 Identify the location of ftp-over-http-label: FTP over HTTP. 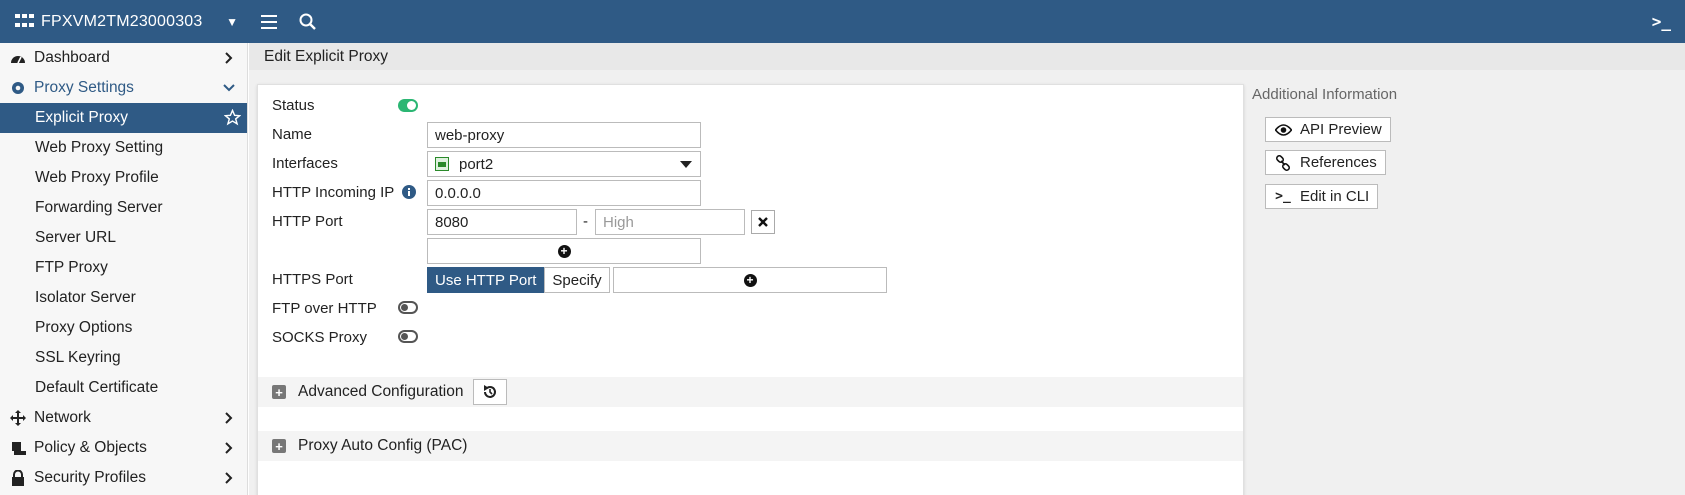
(324, 308).